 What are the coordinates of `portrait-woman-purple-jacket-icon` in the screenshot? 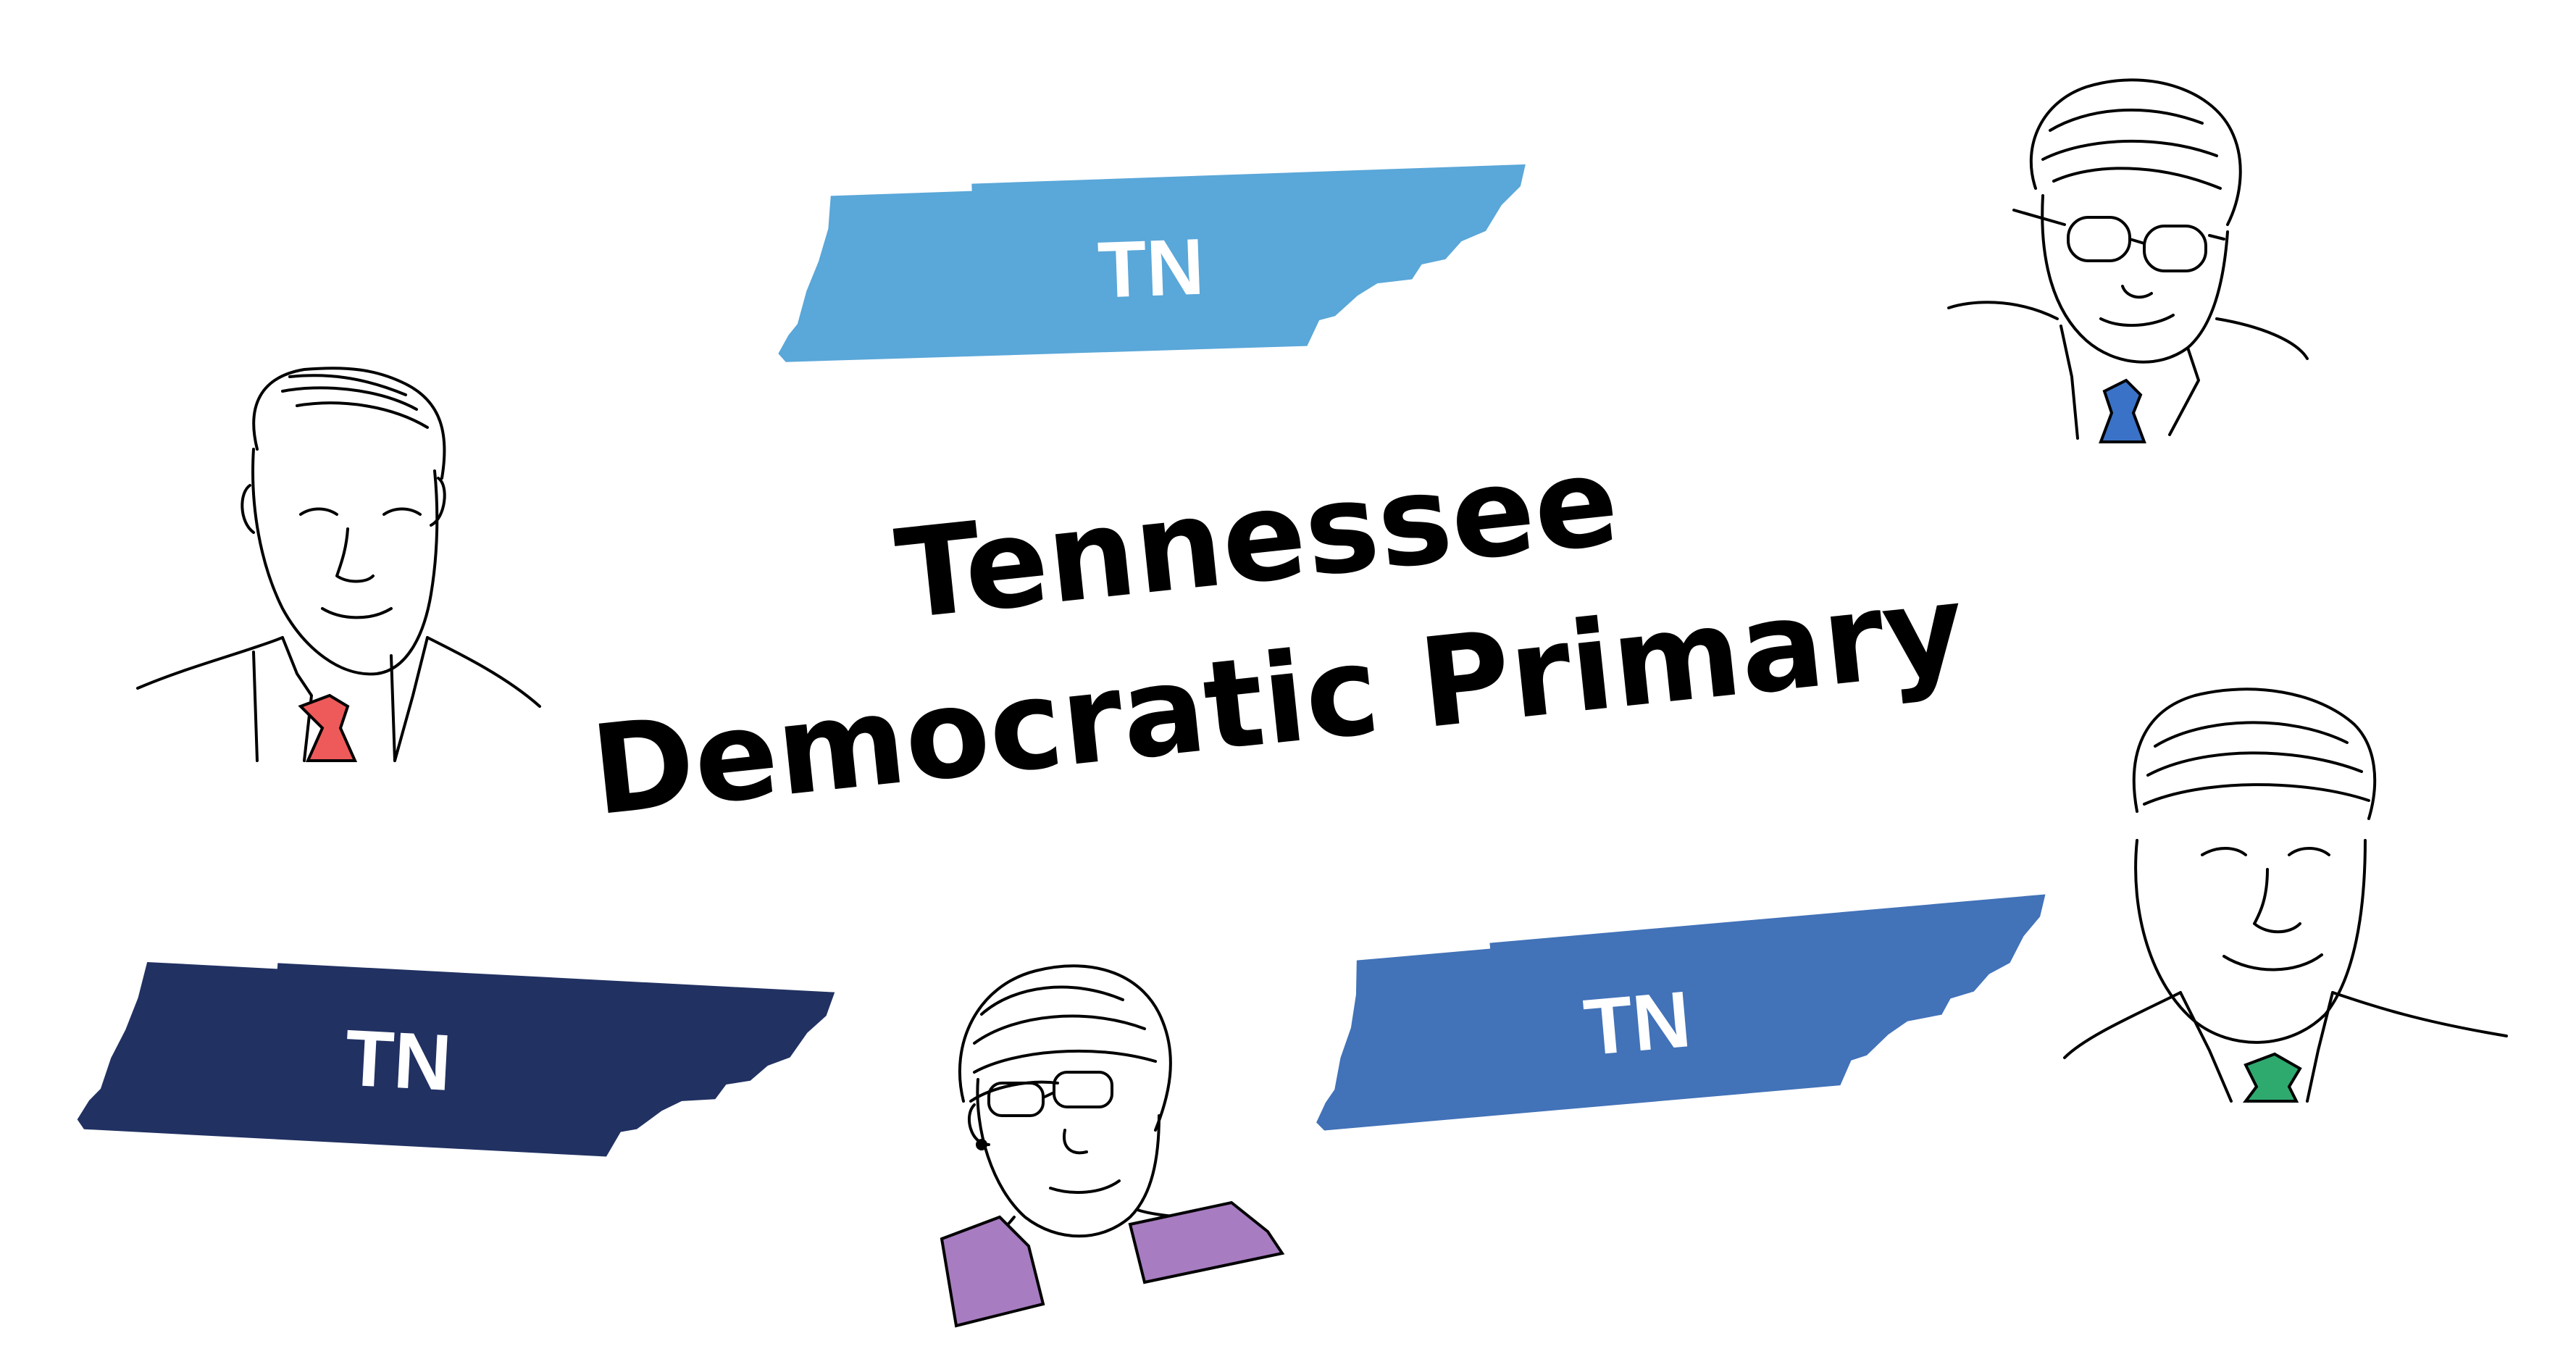 It's located at (1112, 1146).